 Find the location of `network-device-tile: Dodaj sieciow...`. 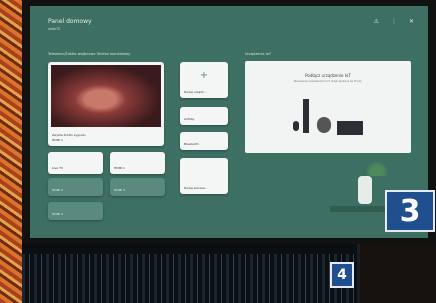

network-device-tile: Dodaj sieciow... is located at coordinates (204, 176).